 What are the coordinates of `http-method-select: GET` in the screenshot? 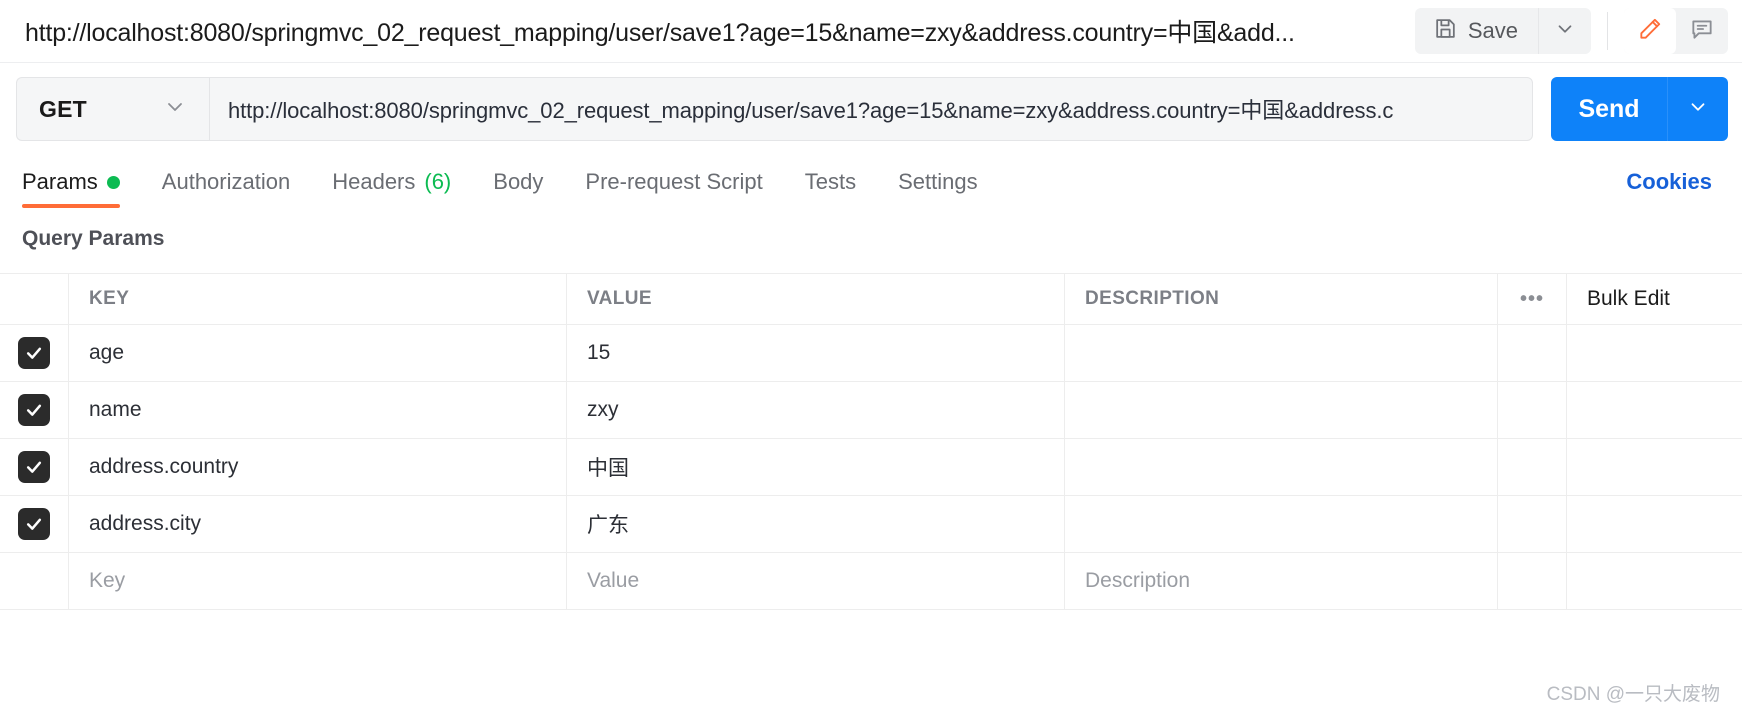 It's located at (112, 109).